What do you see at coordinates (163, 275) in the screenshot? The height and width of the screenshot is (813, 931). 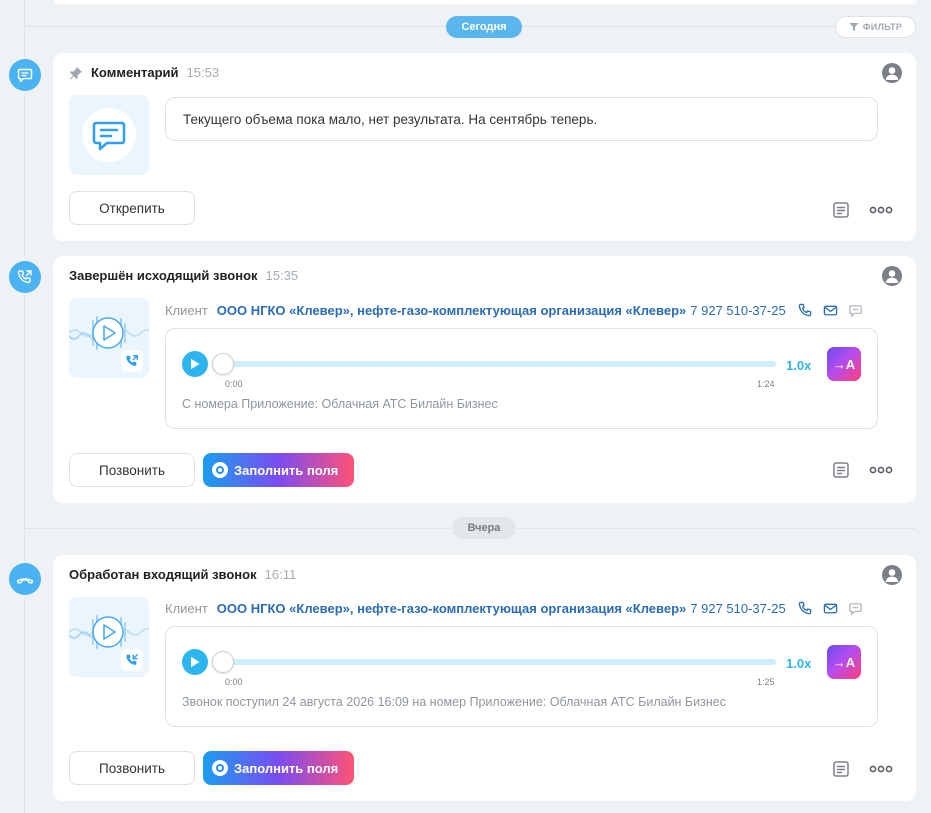 I see `call-title: Завершён исходящий звонок` at bounding box center [163, 275].